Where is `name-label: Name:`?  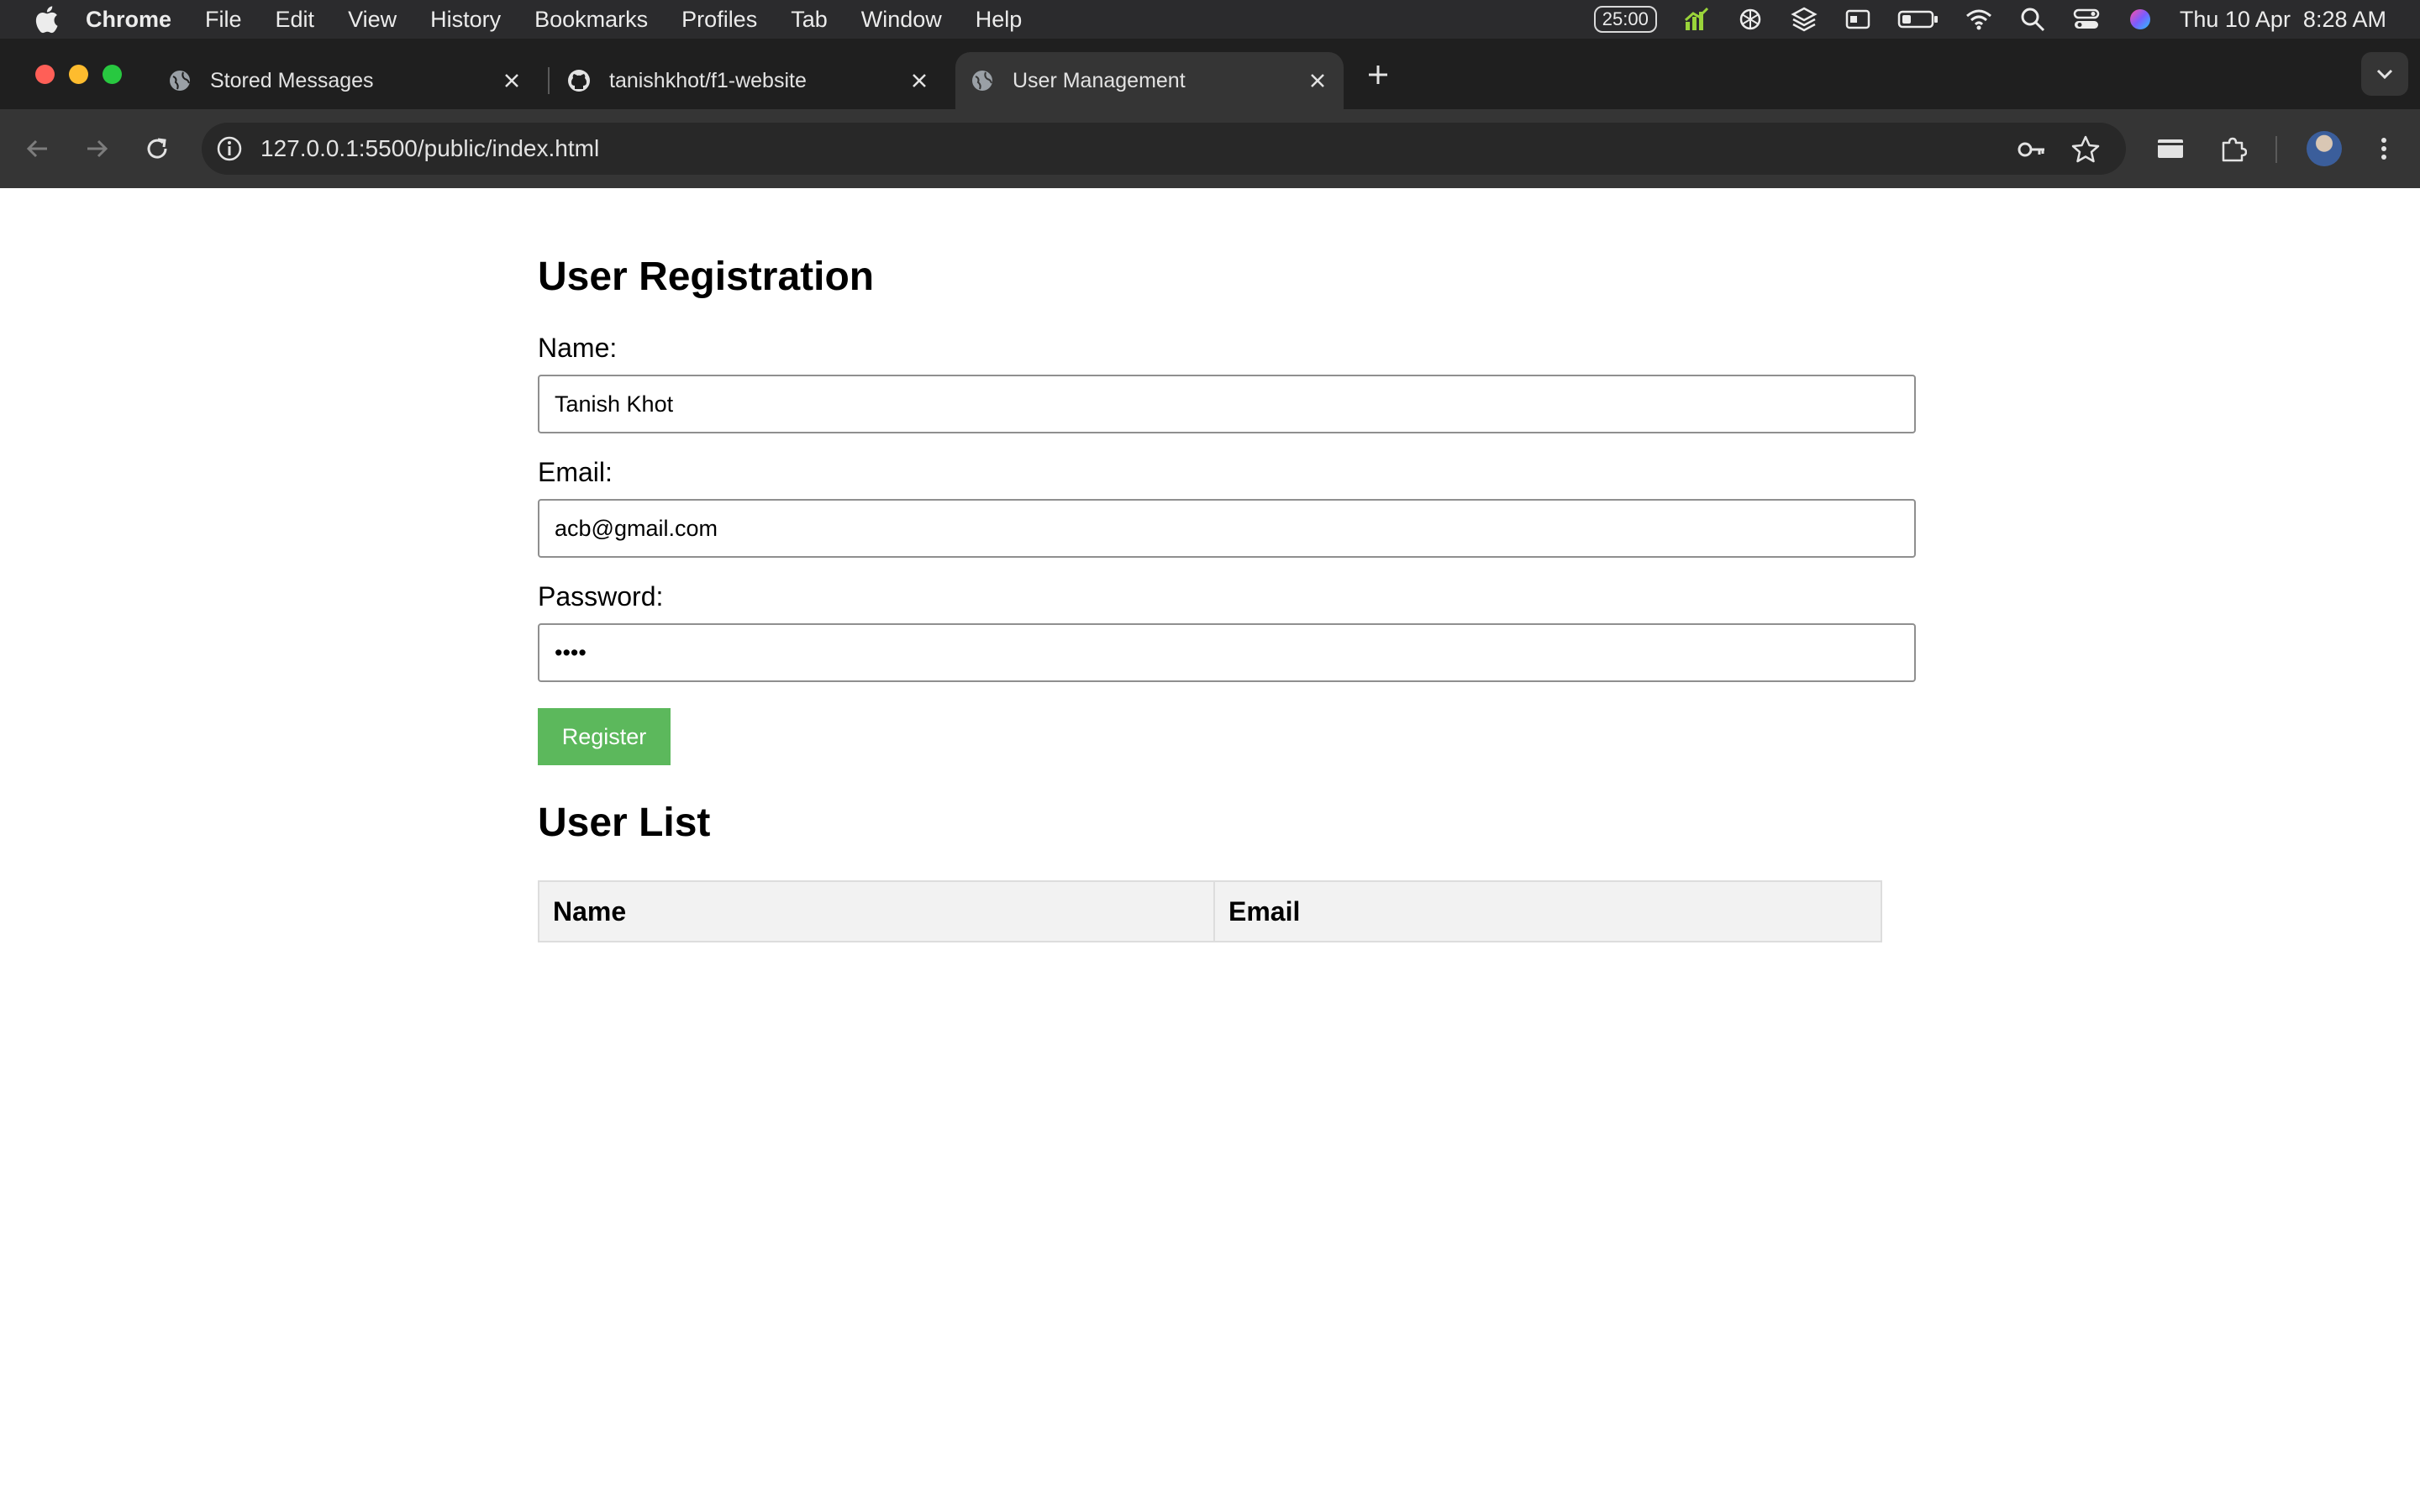
name-label: Name: is located at coordinates (578, 348).